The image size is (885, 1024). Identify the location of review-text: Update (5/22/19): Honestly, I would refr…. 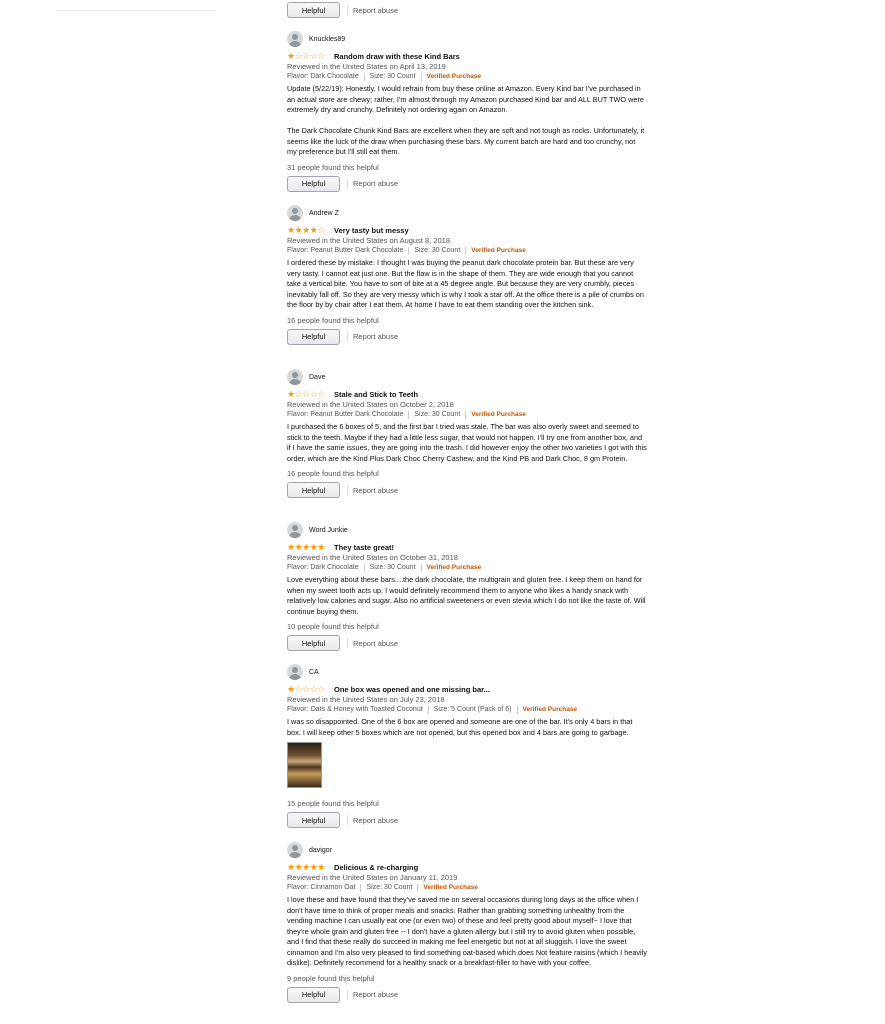
(465, 99).